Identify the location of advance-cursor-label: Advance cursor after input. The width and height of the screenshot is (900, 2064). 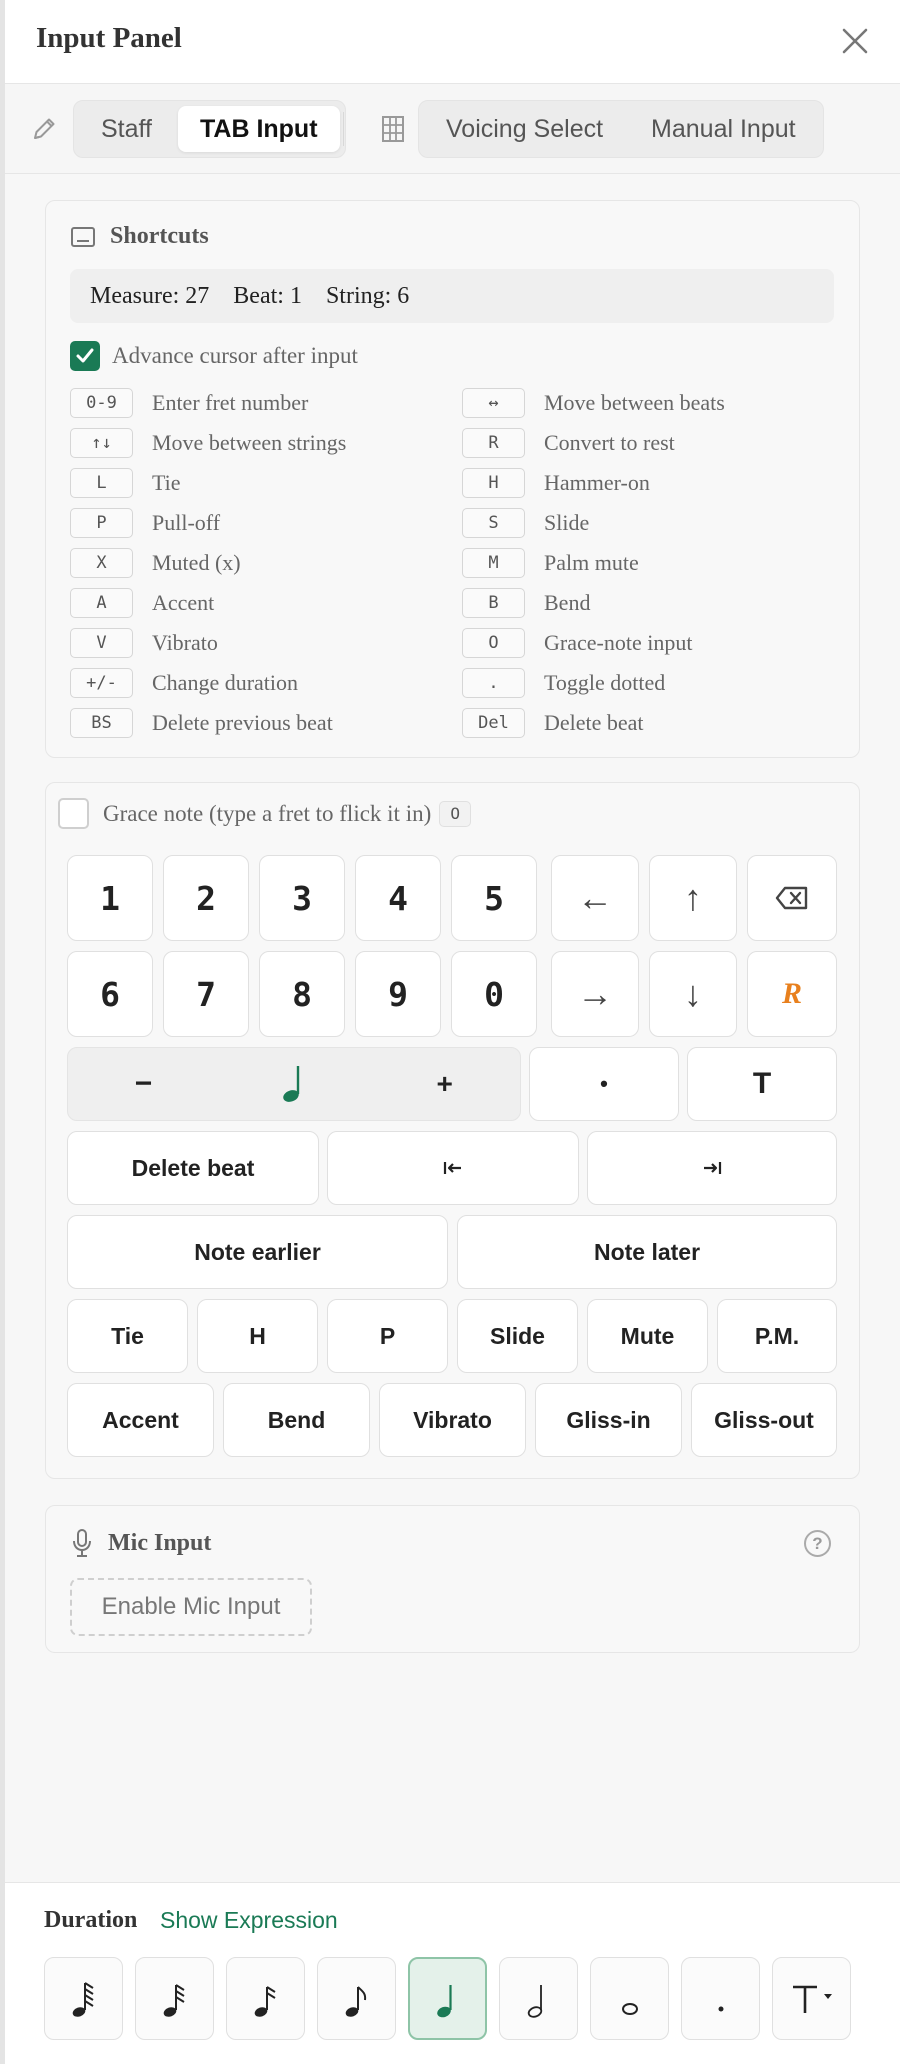
(235, 355).